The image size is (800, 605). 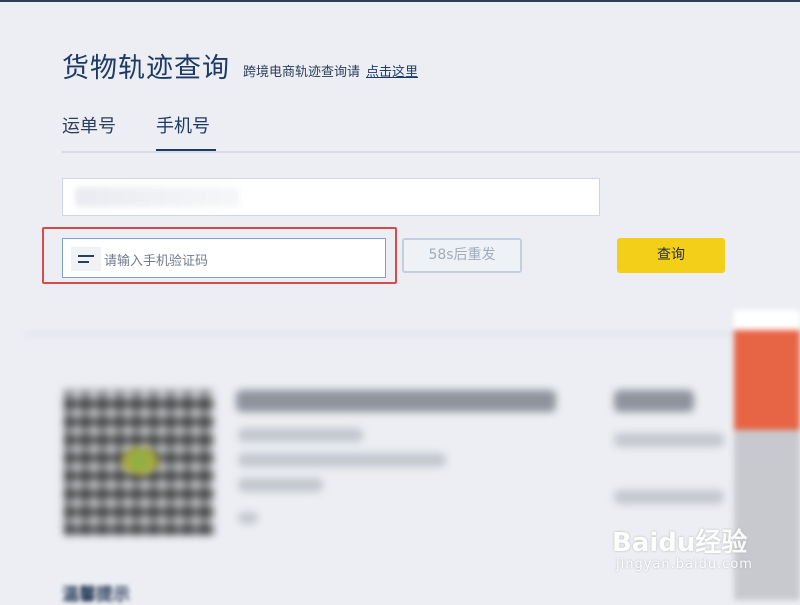 What do you see at coordinates (156, 261) in the screenshot?
I see `verification-code-placeholder: 请输入手机验证码` at bounding box center [156, 261].